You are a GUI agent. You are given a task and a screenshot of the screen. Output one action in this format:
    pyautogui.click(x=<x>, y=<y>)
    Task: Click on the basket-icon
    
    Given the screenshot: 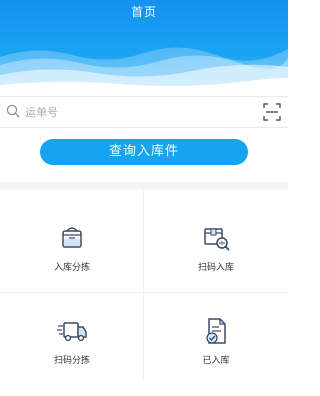 What is the action you would take?
    pyautogui.click(x=72, y=237)
    